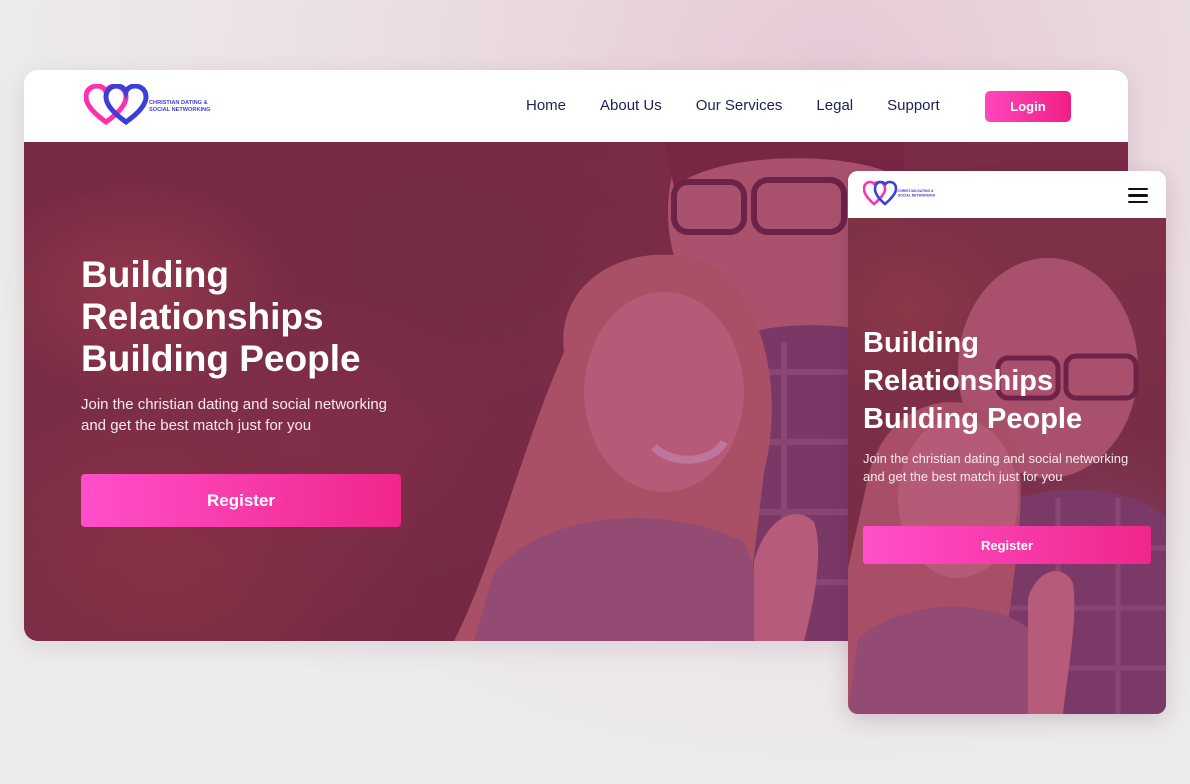  Describe the element at coordinates (739, 105) in the screenshot. I see `nav-link-our-services: Our Services` at that location.